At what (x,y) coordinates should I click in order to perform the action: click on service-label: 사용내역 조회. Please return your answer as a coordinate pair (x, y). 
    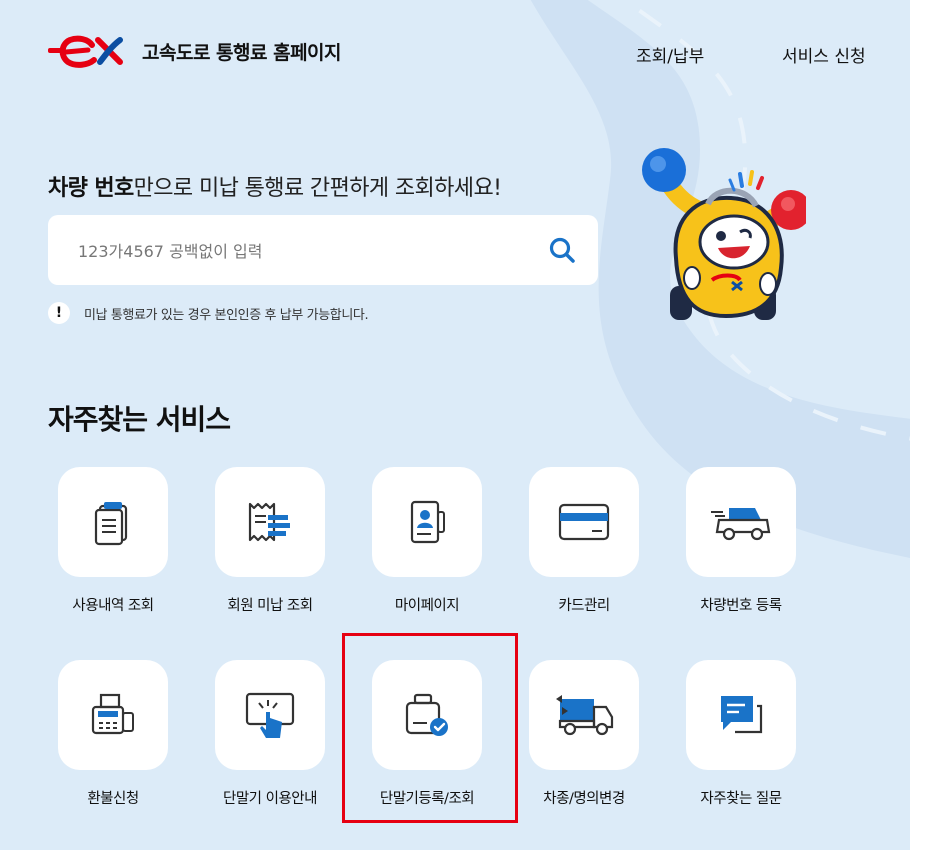
    Looking at the image, I should click on (113, 606).